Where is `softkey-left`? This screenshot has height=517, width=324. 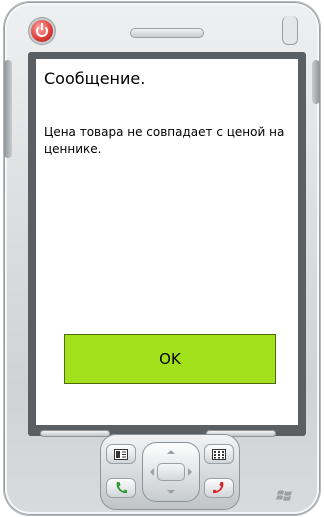 softkey-left is located at coordinates (75, 433).